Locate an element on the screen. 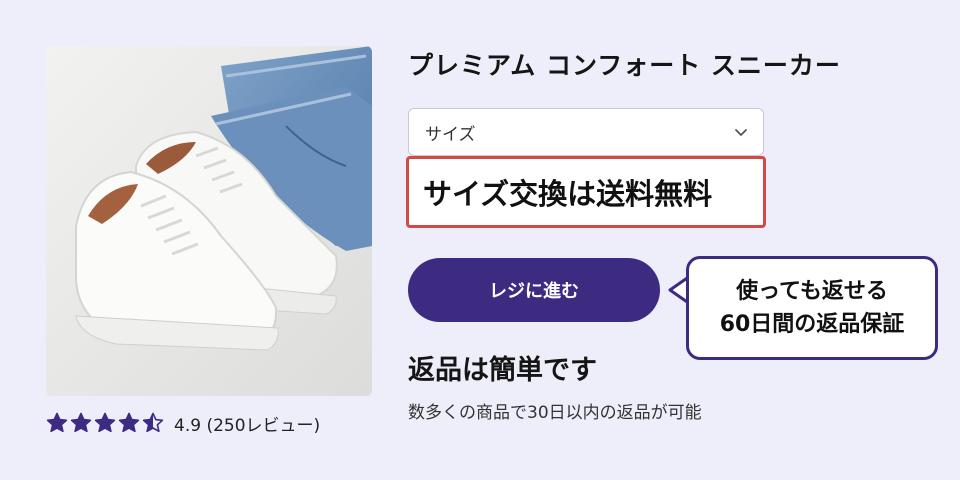 The image size is (960, 480). size-select: サイズ is located at coordinates (586, 132).